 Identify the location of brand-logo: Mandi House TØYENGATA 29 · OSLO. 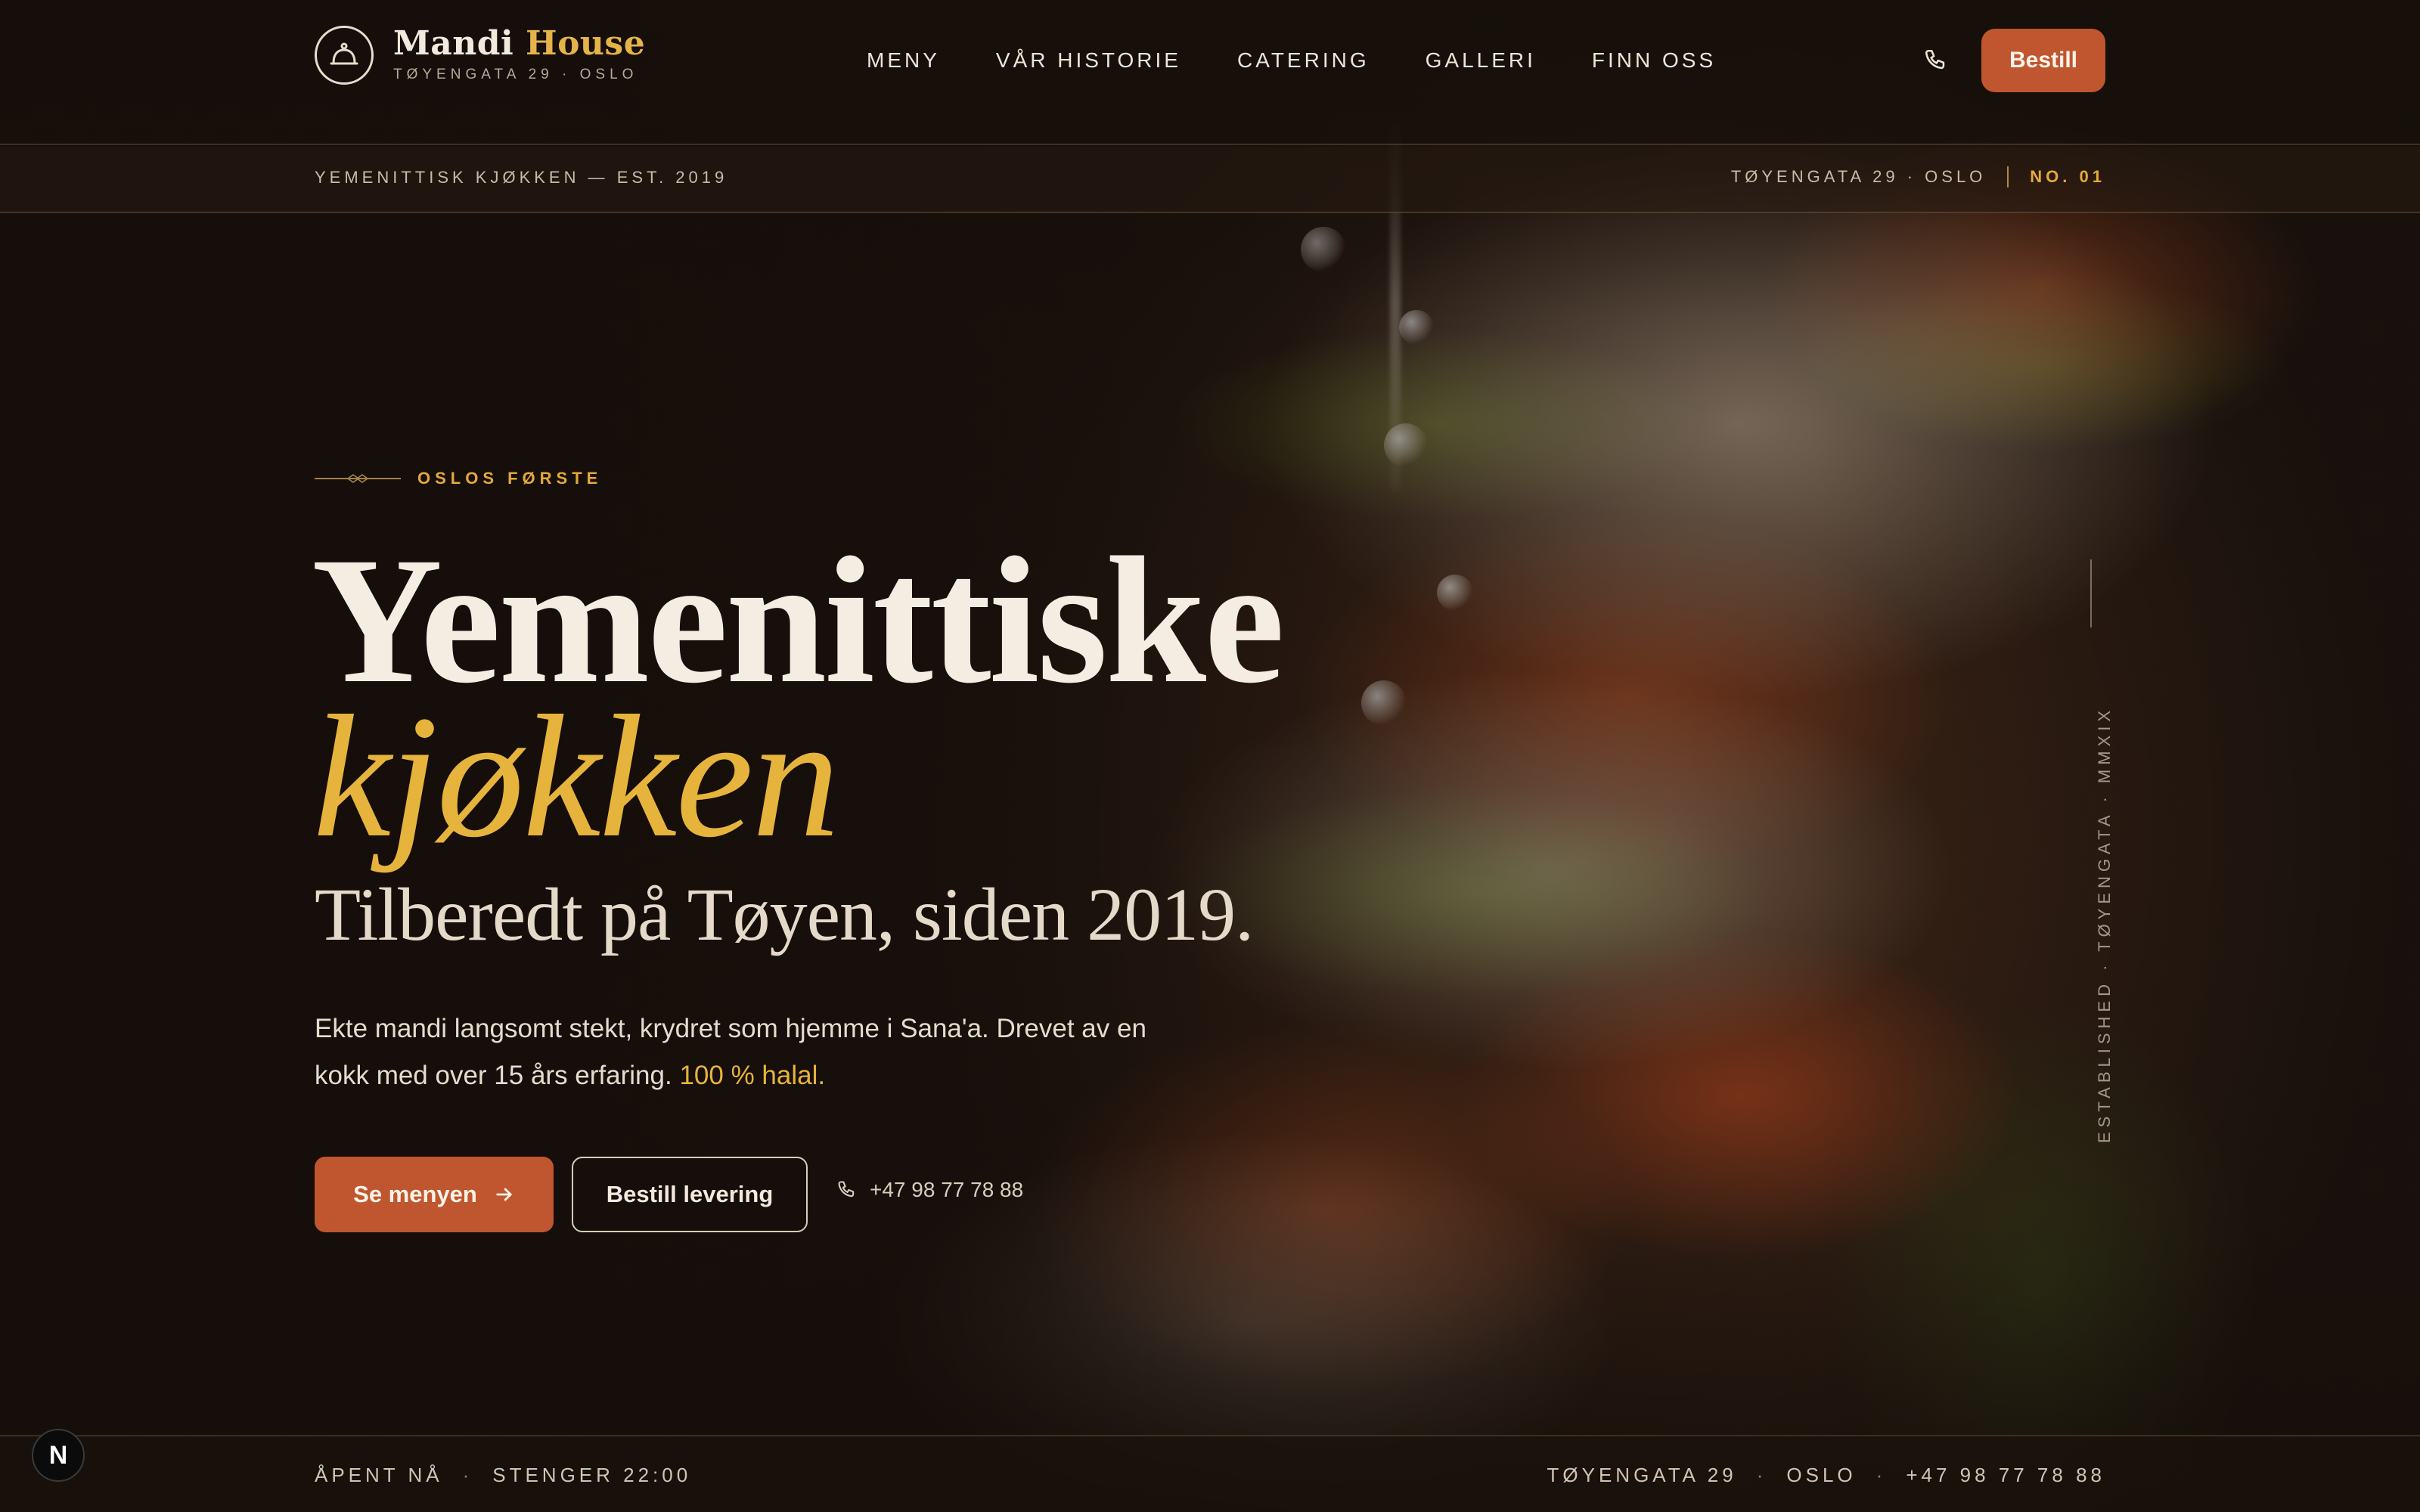
(480, 56).